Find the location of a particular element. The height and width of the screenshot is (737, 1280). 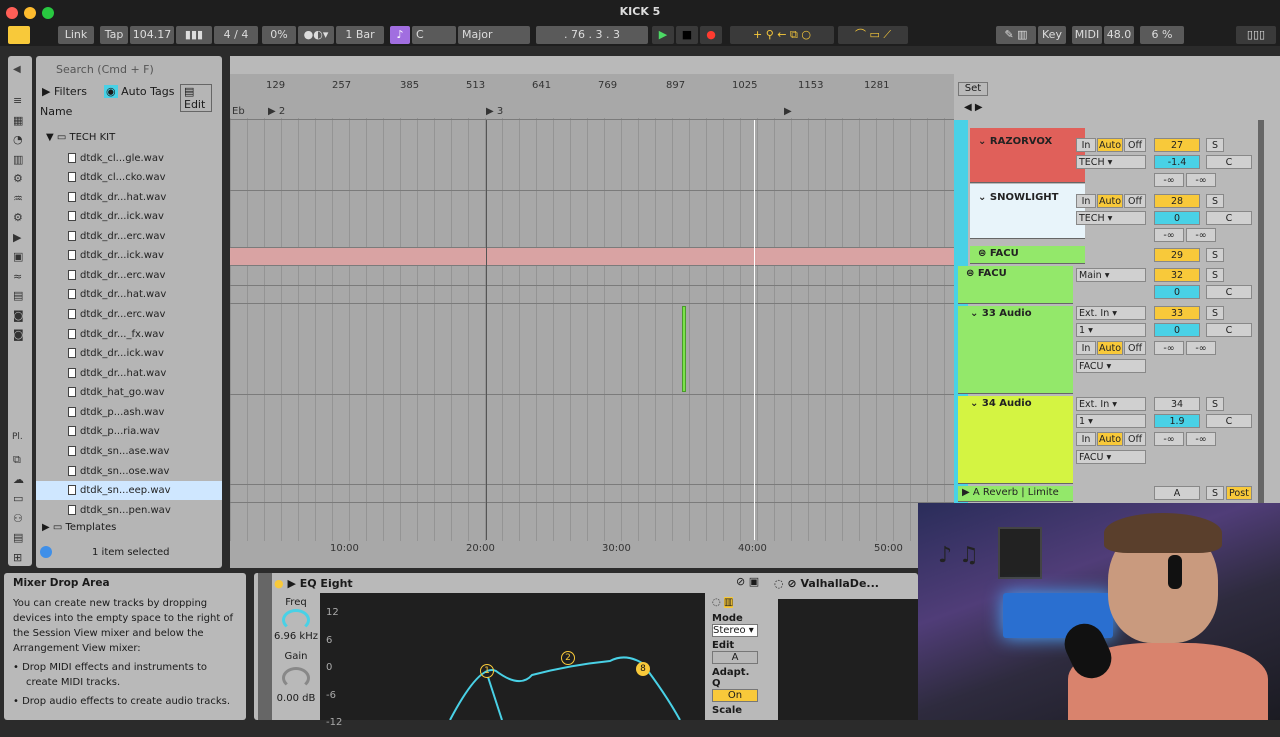

scale-dropdown: Major is located at coordinates (494, 35).